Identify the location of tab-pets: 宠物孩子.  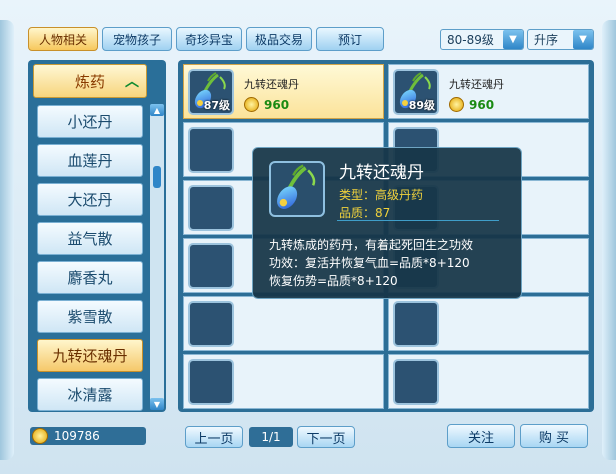
(137, 39).